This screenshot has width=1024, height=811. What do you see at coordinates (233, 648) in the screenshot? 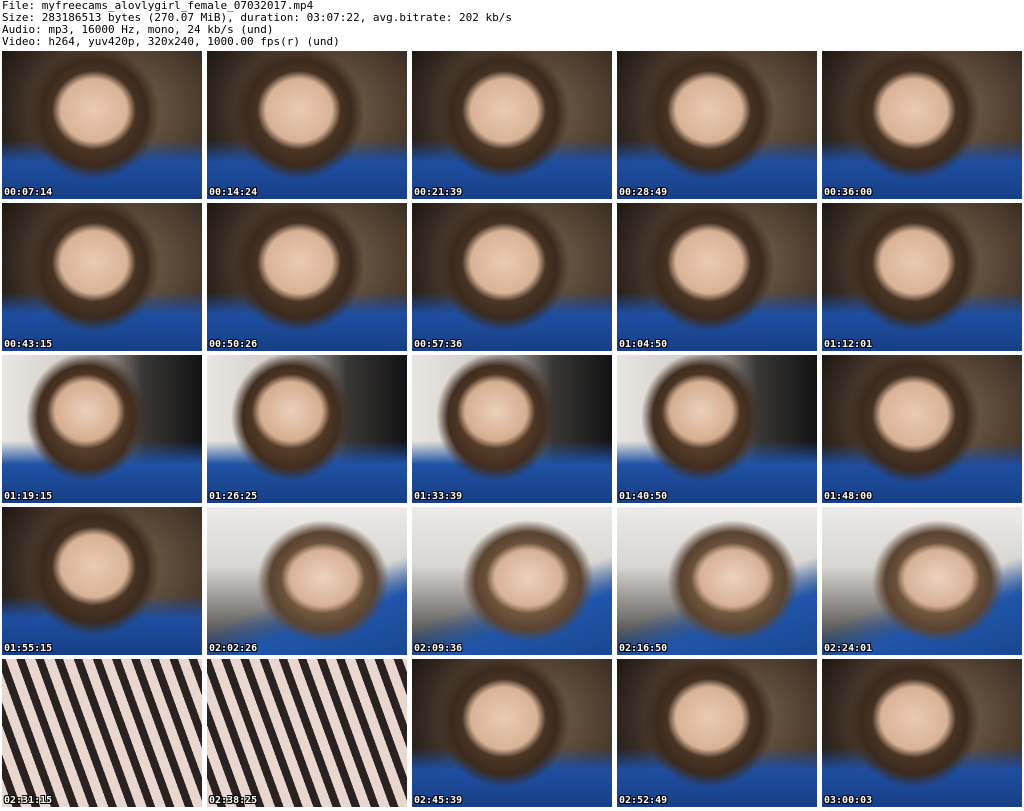
I see `thumbnail-timestamp: 02:02:26` at bounding box center [233, 648].